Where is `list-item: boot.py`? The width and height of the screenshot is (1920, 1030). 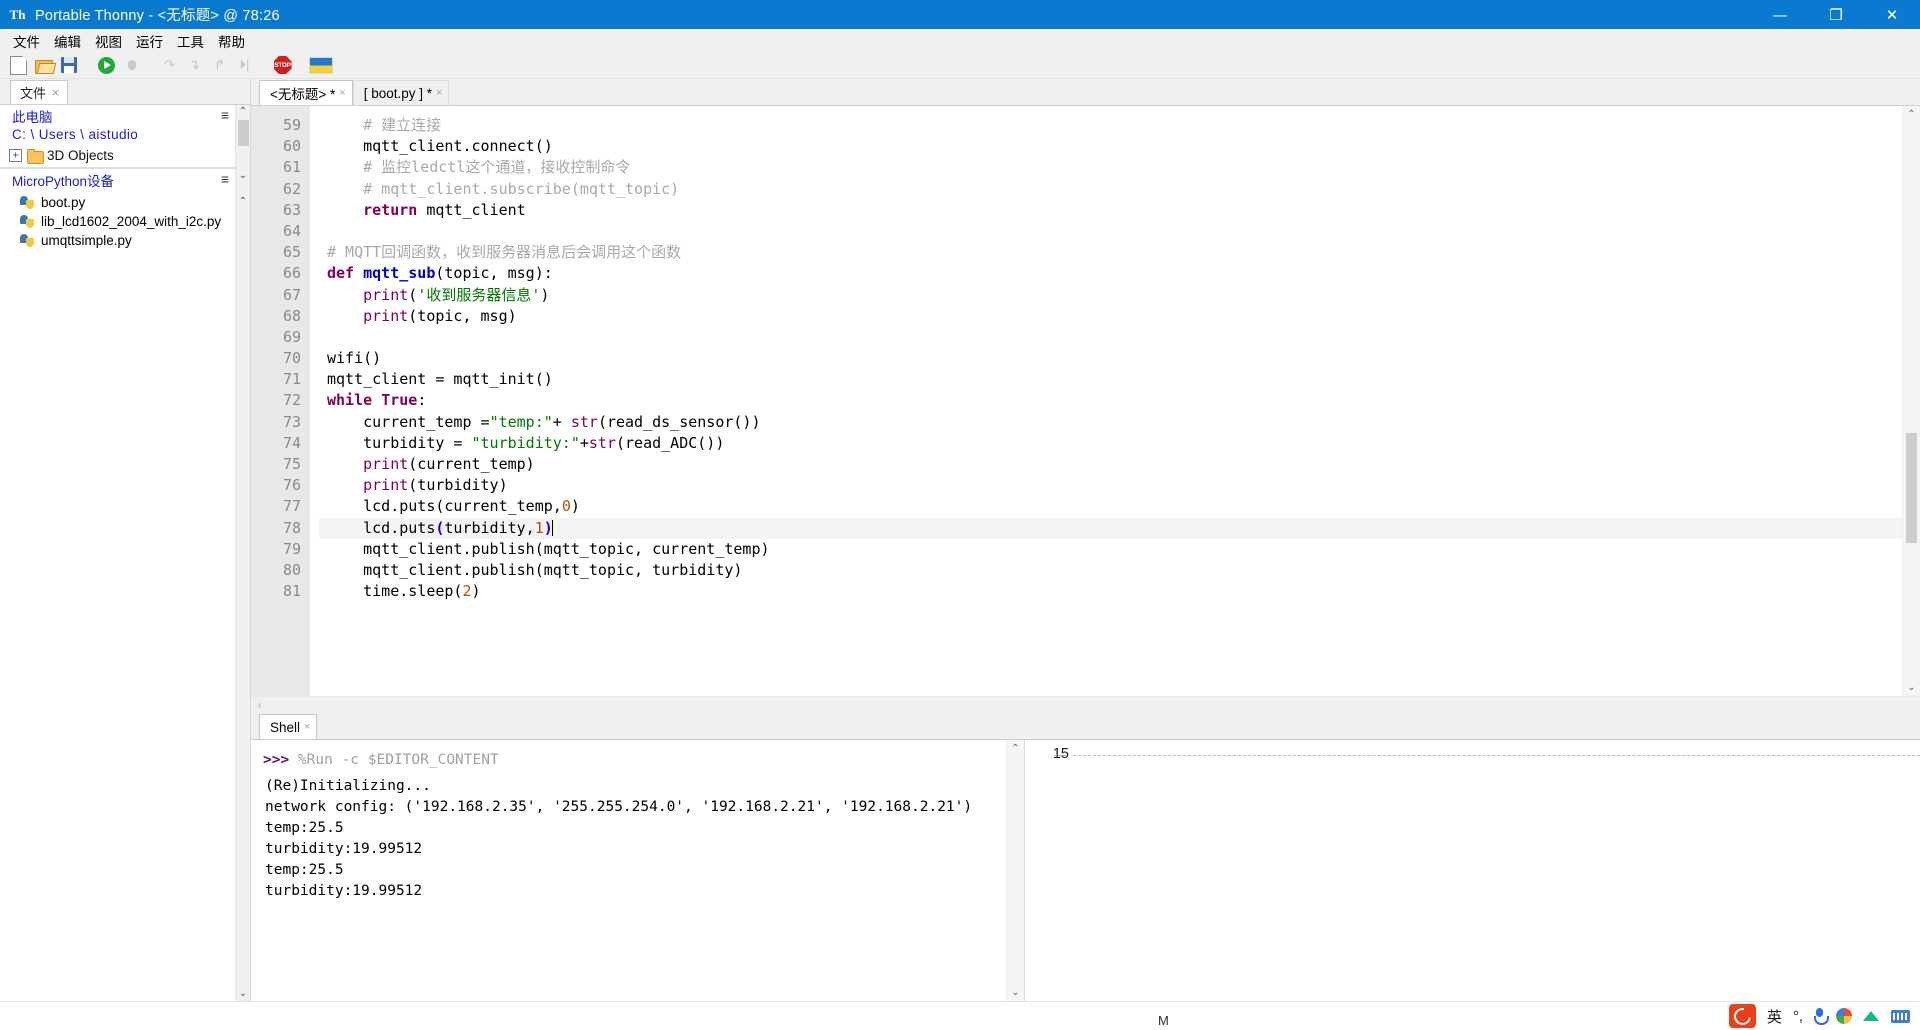
list-item: boot.py is located at coordinates (117, 202).